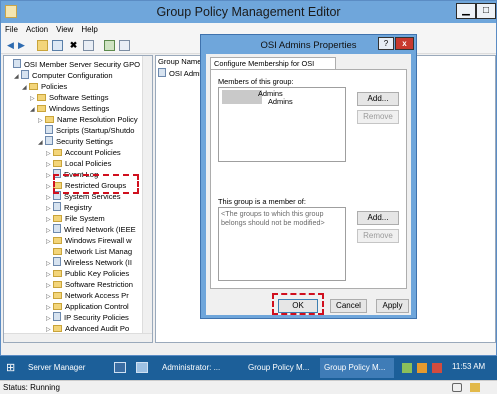  I want to click on tree-item: ▷ Network Access Pr, so click(87, 295).